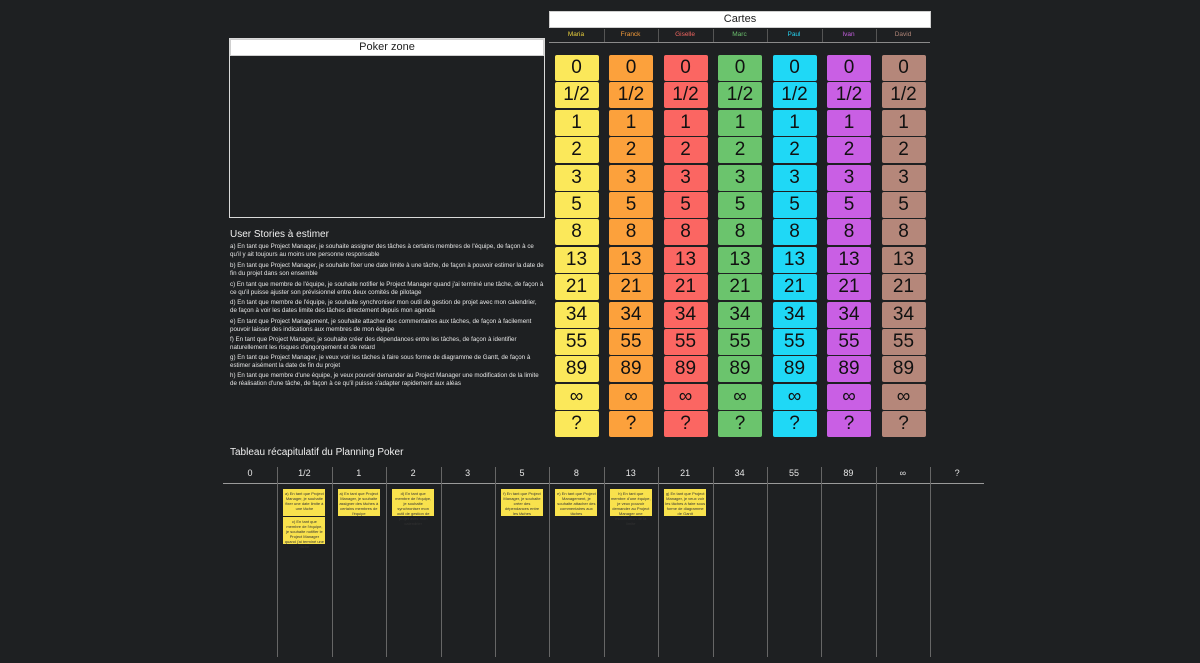  Describe the element at coordinates (631, 314) in the screenshot. I see `card-franck-9: 34` at that location.